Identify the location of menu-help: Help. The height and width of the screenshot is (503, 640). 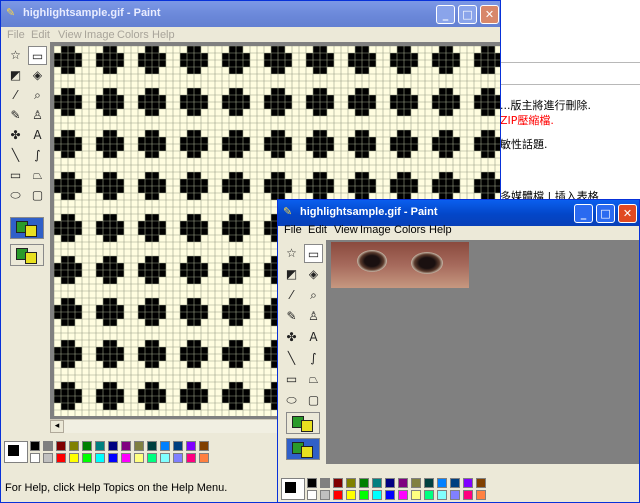
(163, 35).